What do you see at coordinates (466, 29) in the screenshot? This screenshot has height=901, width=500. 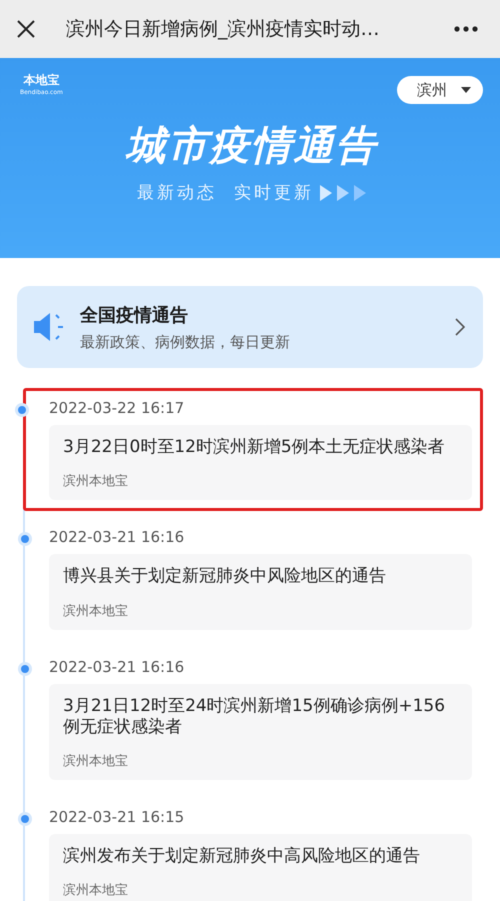 I see `more-icon` at bounding box center [466, 29].